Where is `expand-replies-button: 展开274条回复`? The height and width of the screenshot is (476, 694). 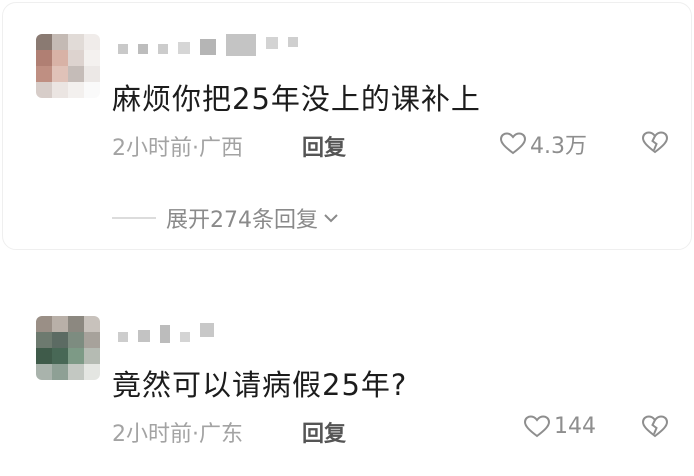 expand-replies-button: 展开274条回复 is located at coordinates (226, 218).